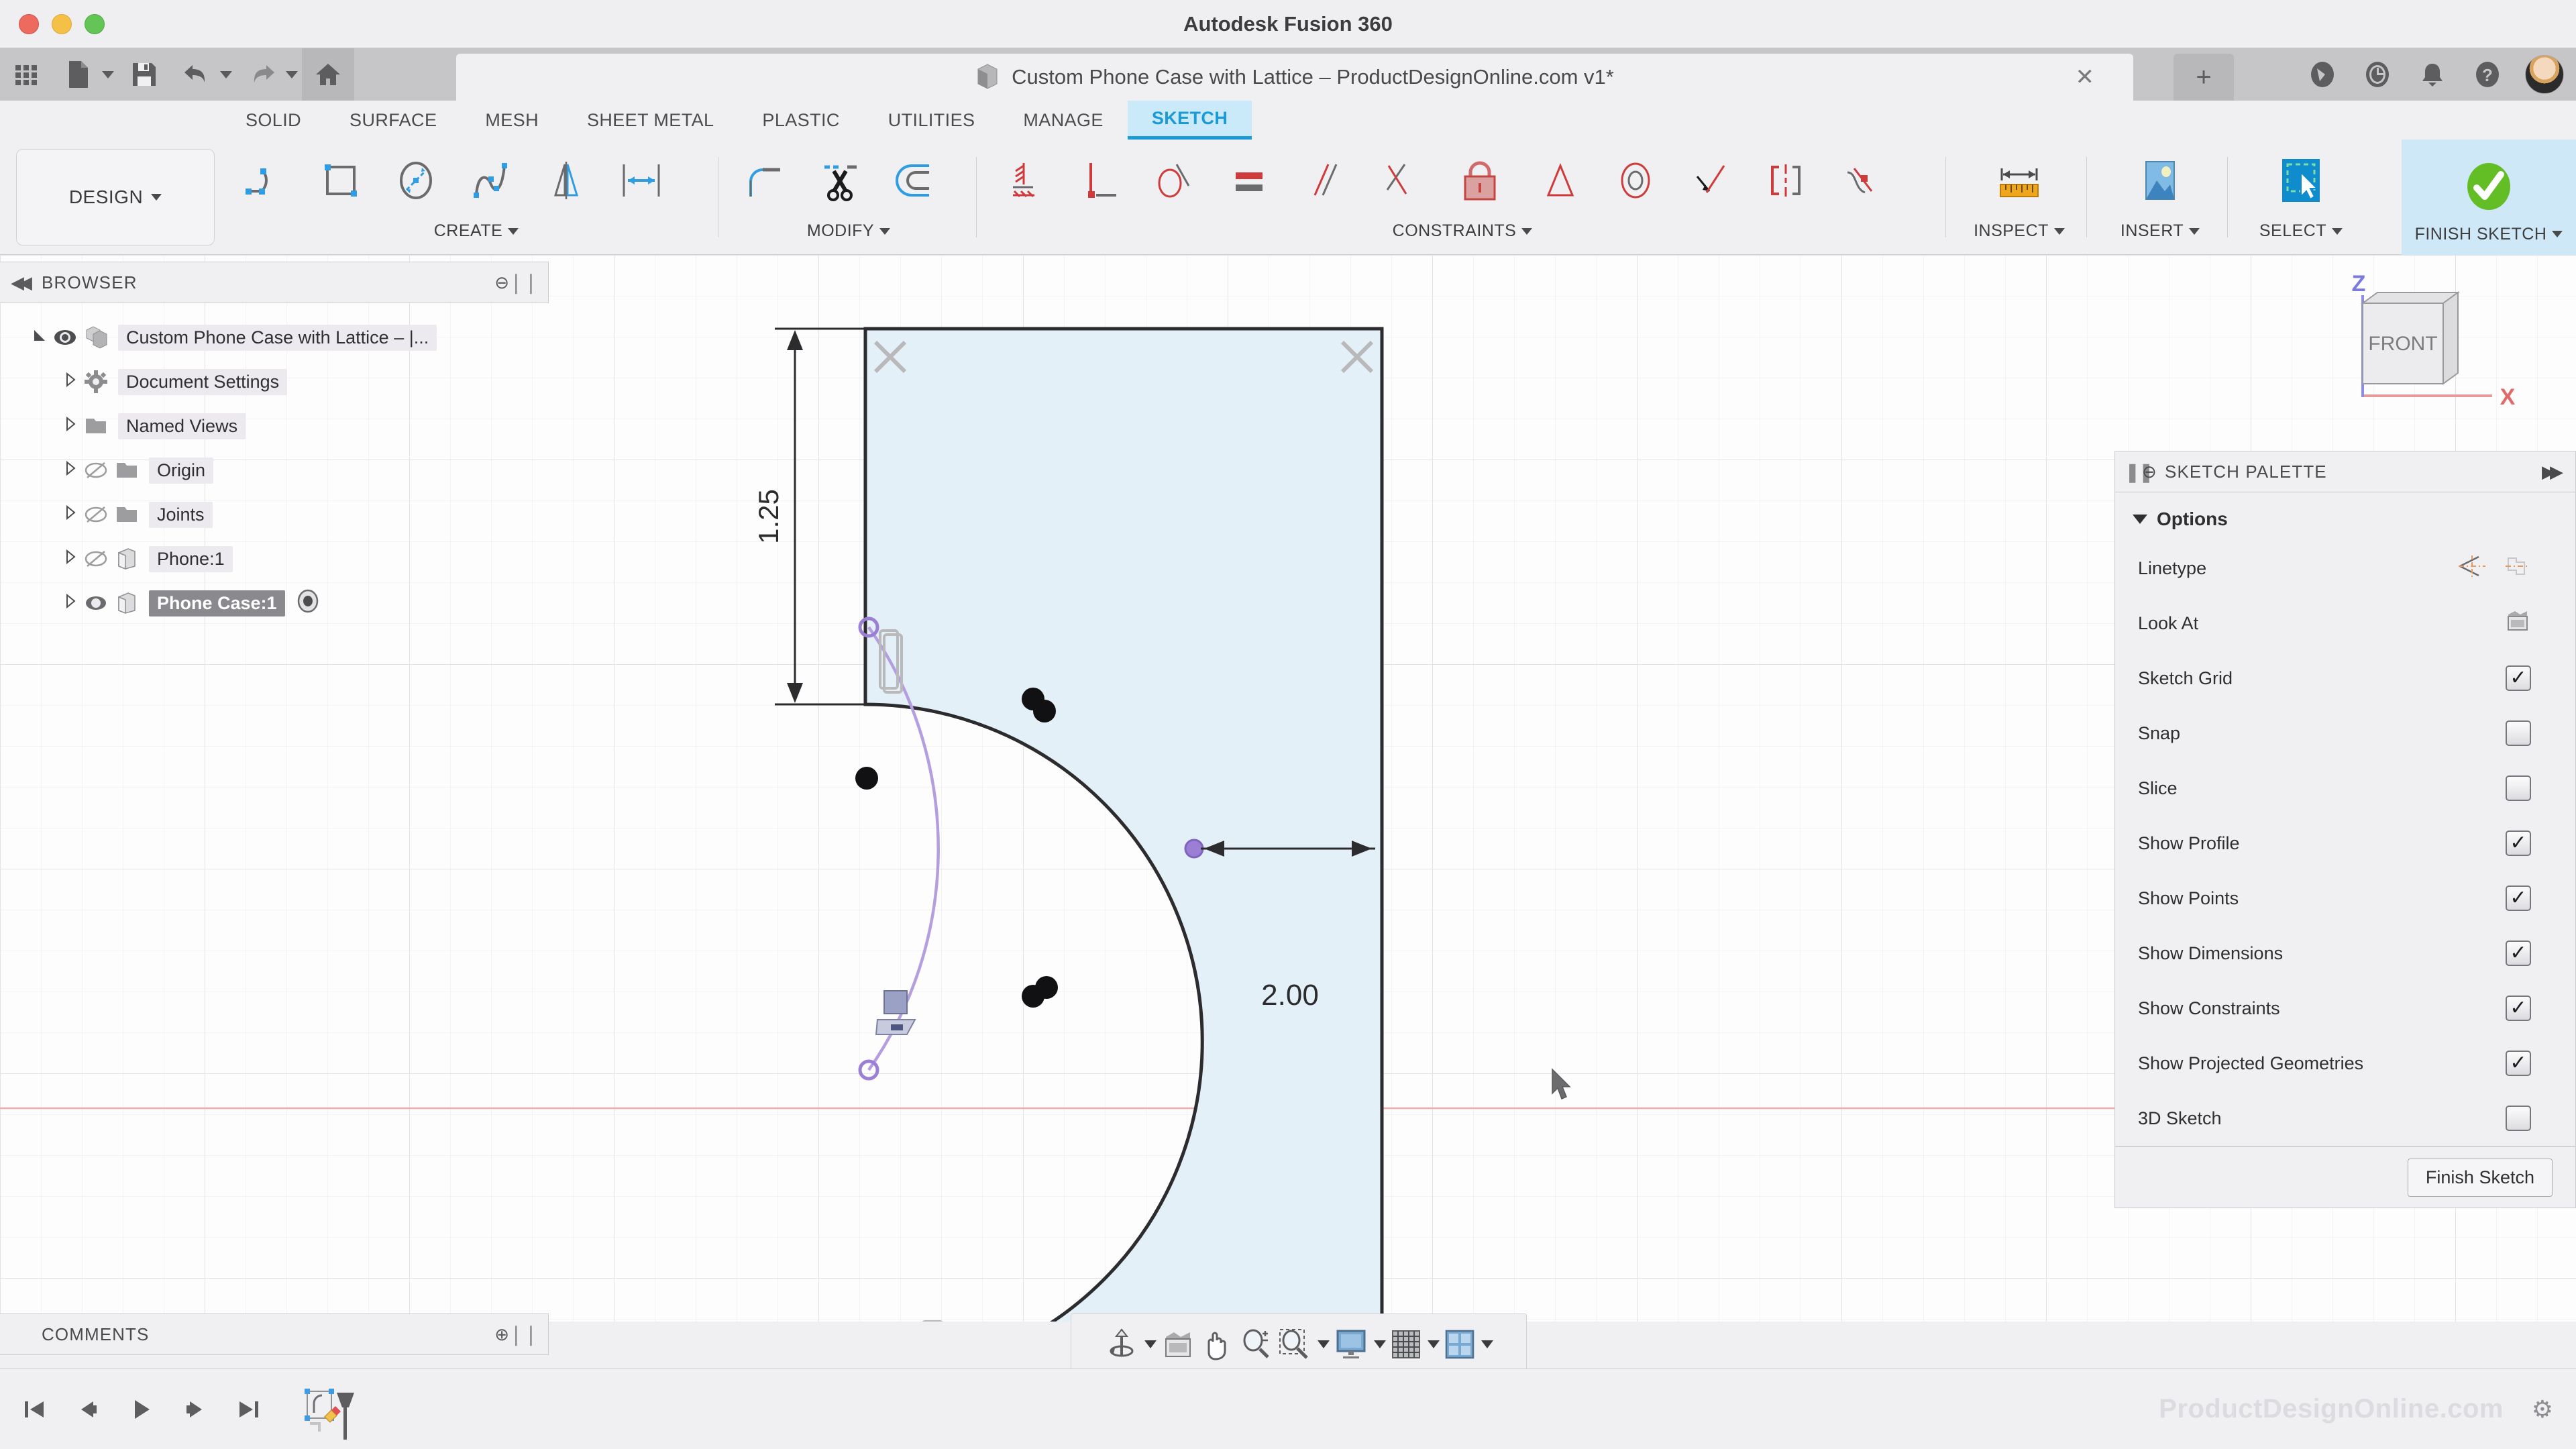 The image size is (2576, 1449). I want to click on linetype-centerline-button, so click(2517, 568).